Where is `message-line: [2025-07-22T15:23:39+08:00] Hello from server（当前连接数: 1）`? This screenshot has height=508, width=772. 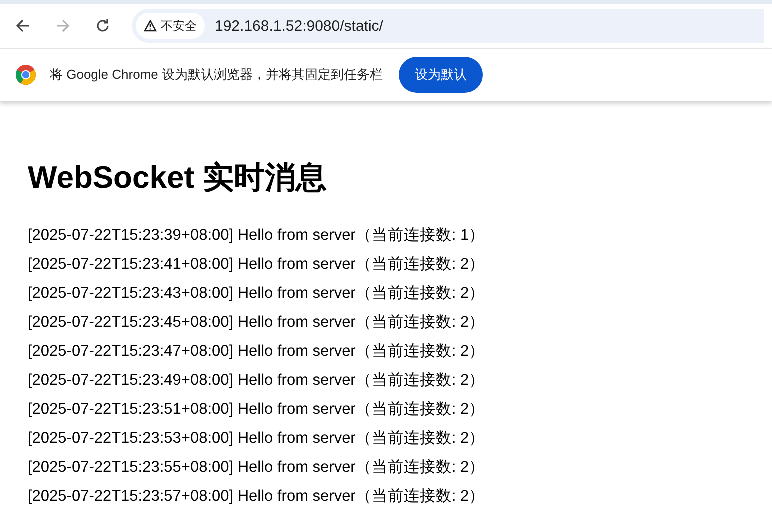 message-line: [2025-07-22T15:23:39+08:00] Hello from server（当前连接数: 1） is located at coordinates (257, 236).